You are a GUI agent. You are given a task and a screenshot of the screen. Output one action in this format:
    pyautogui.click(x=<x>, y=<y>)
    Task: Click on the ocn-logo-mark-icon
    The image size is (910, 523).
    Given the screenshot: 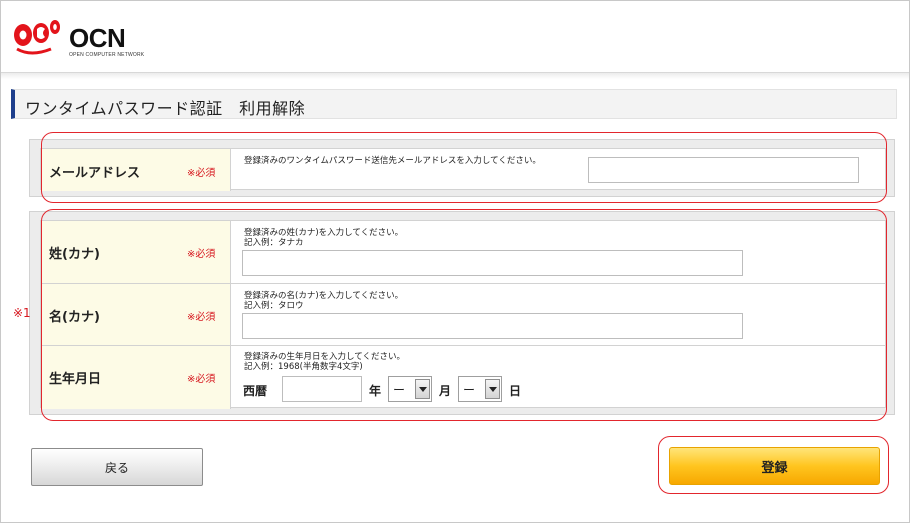 What is the action you would take?
    pyautogui.click(x=37, y=37)
    